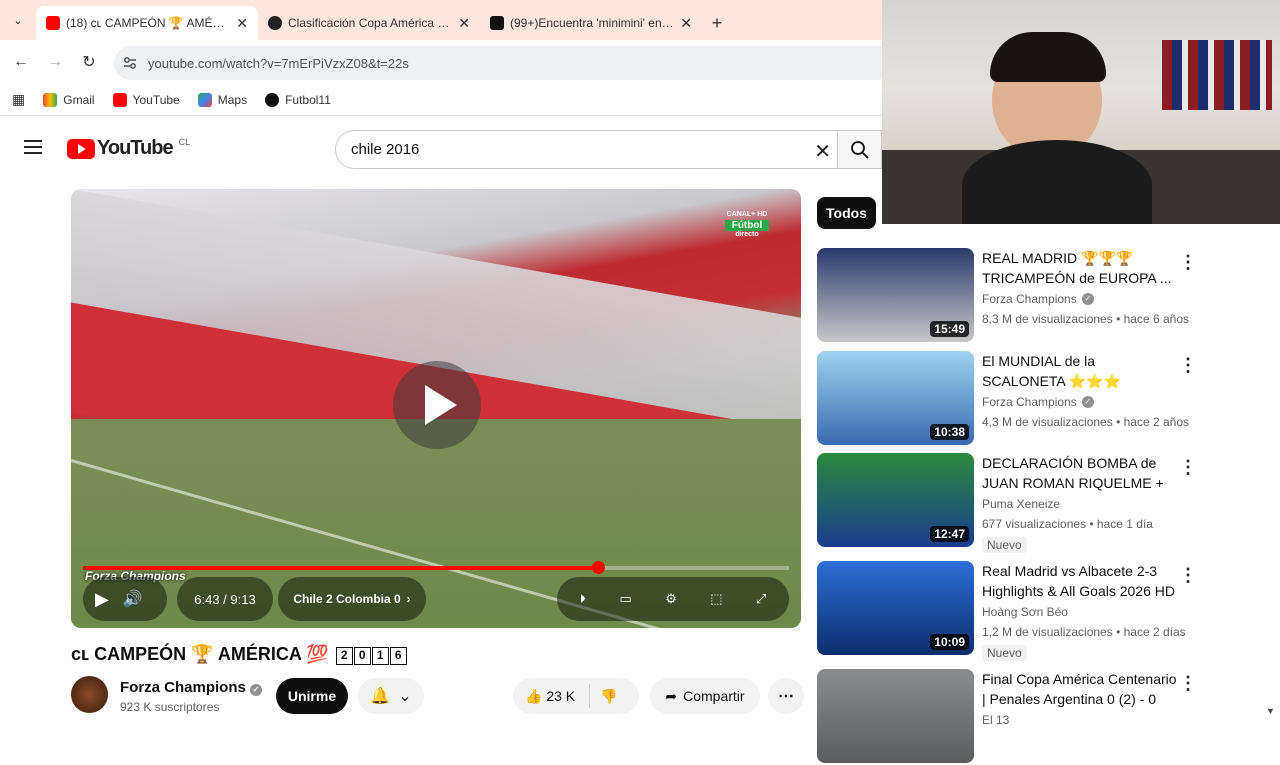  What do you see at coordinates (1025, 612) in the screenshot?
I see `video-channel: Hoàng Sơn Béo` at bounding box center [1025, 612].